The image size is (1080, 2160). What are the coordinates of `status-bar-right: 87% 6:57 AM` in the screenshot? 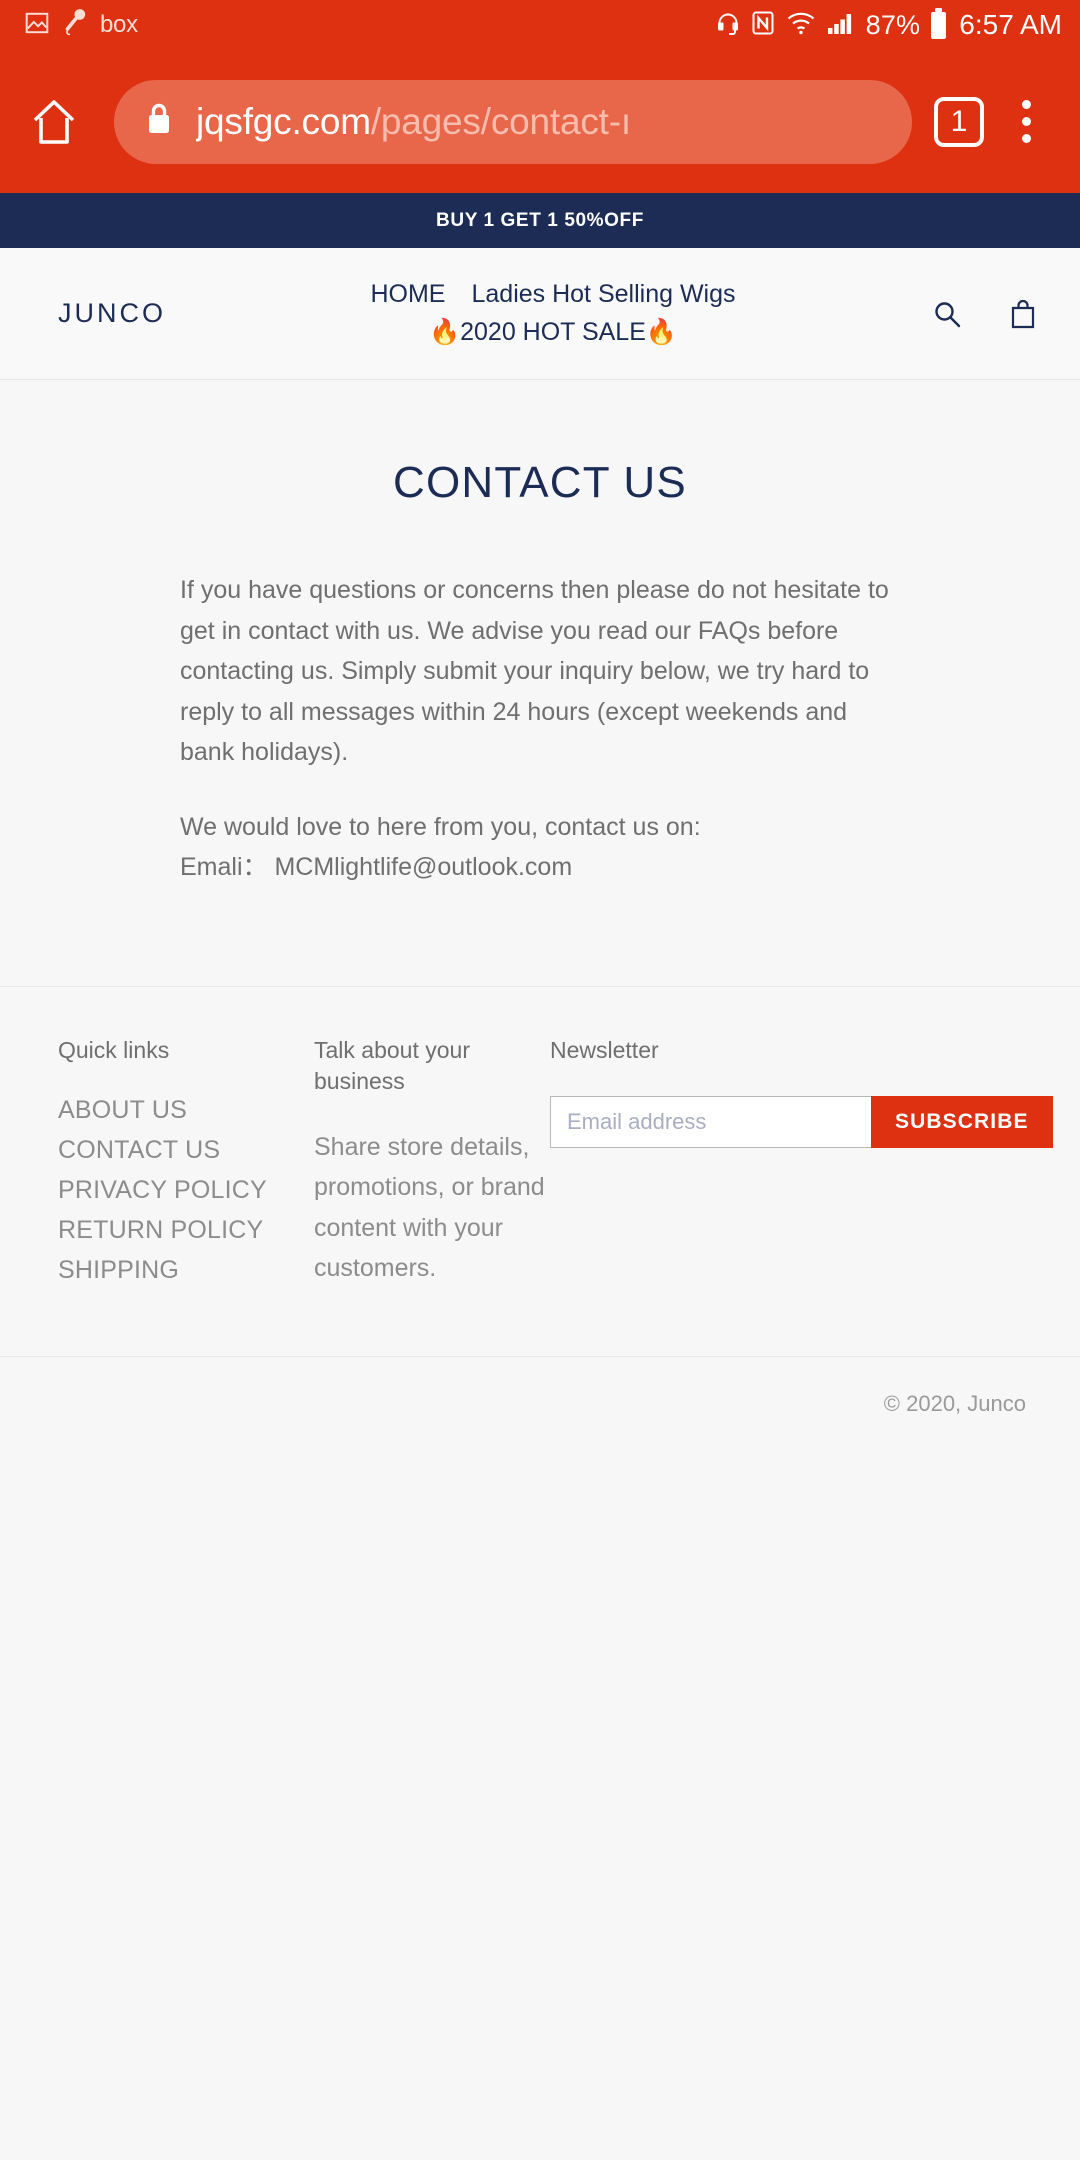 It's located at (889, 24).